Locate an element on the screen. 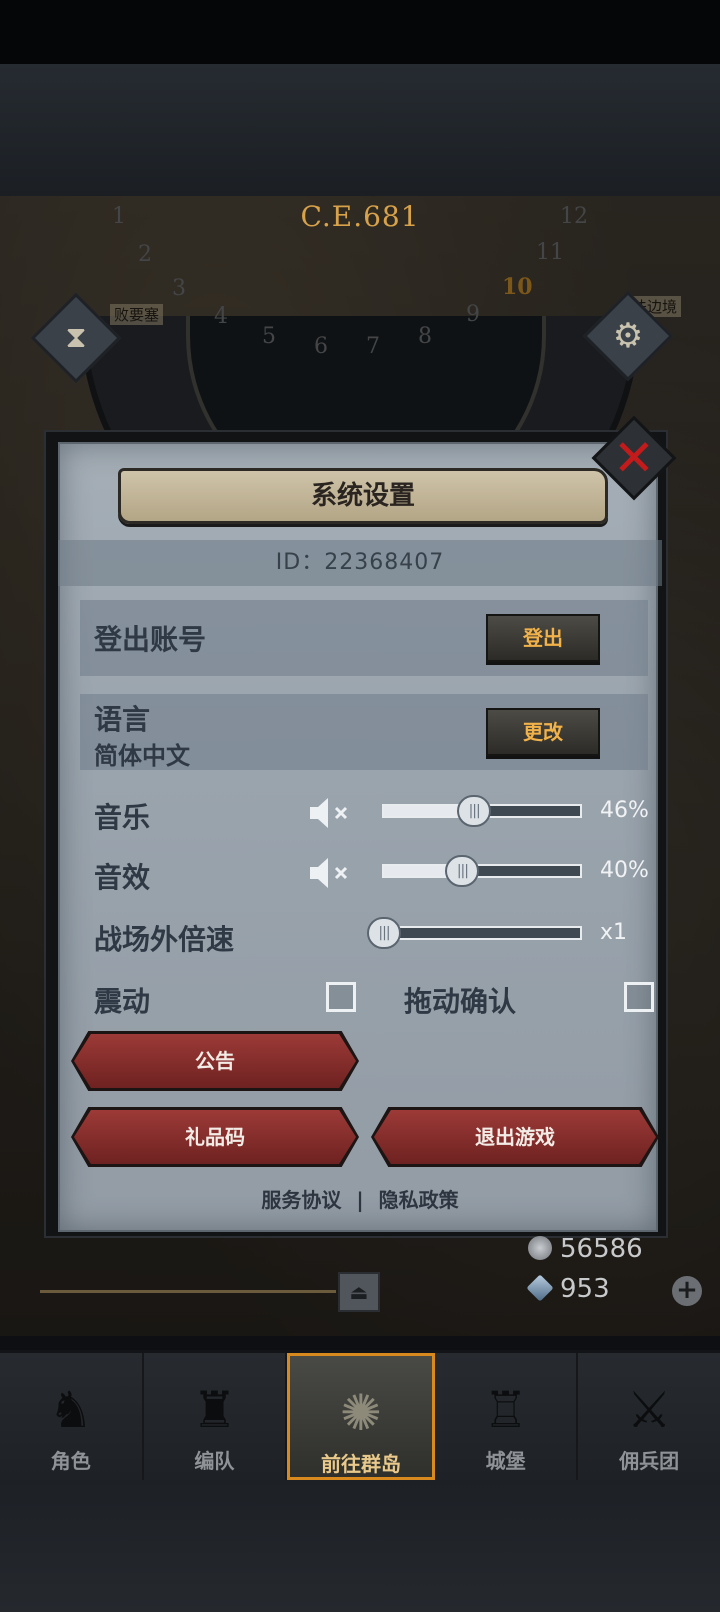 The height and width of the screenshot is (1612, 720). clock-number: 2 is located at coordinates (145, 254).